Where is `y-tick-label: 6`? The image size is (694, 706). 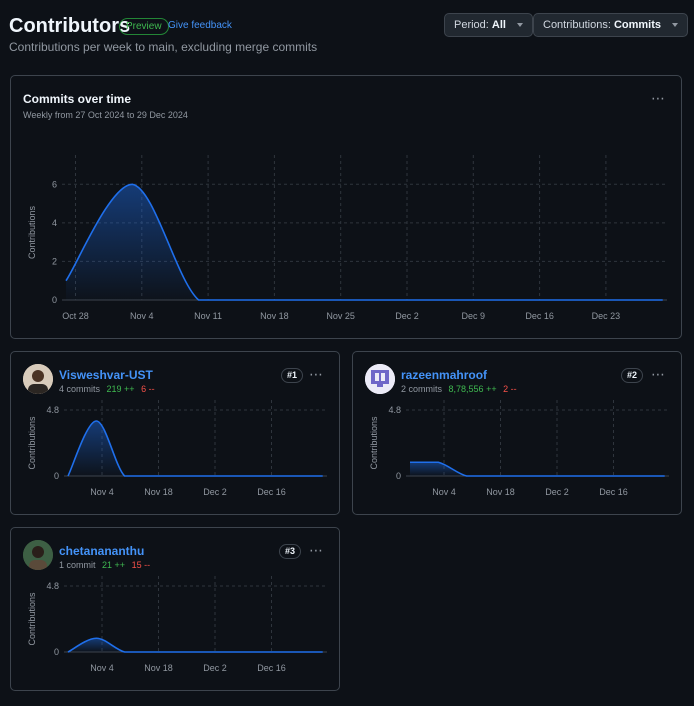 y-tick-label: 6 is located at coordinates (54, 184).